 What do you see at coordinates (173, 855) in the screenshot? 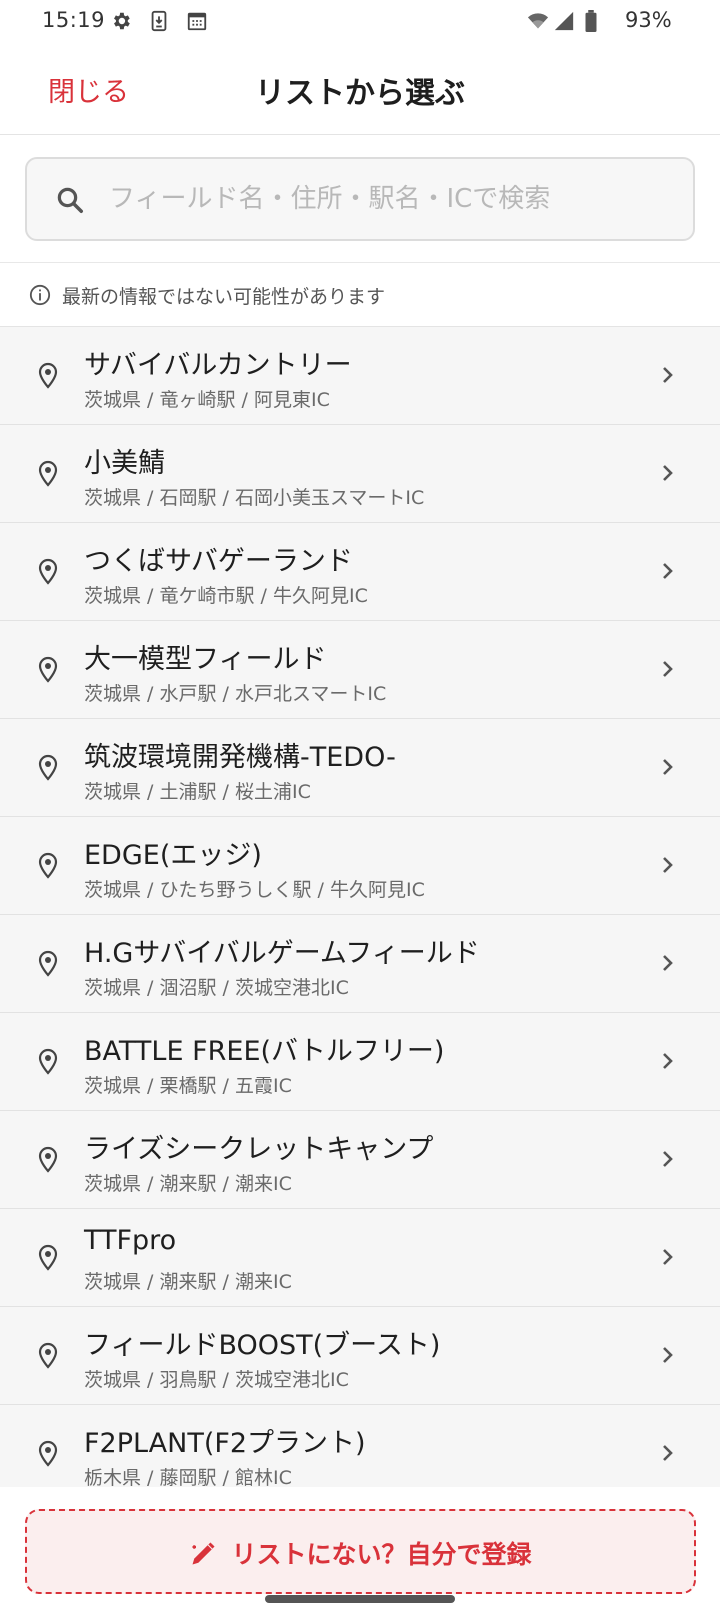
I see `field-name: EDGE(エッジ)` at bounding box center [173, 855].